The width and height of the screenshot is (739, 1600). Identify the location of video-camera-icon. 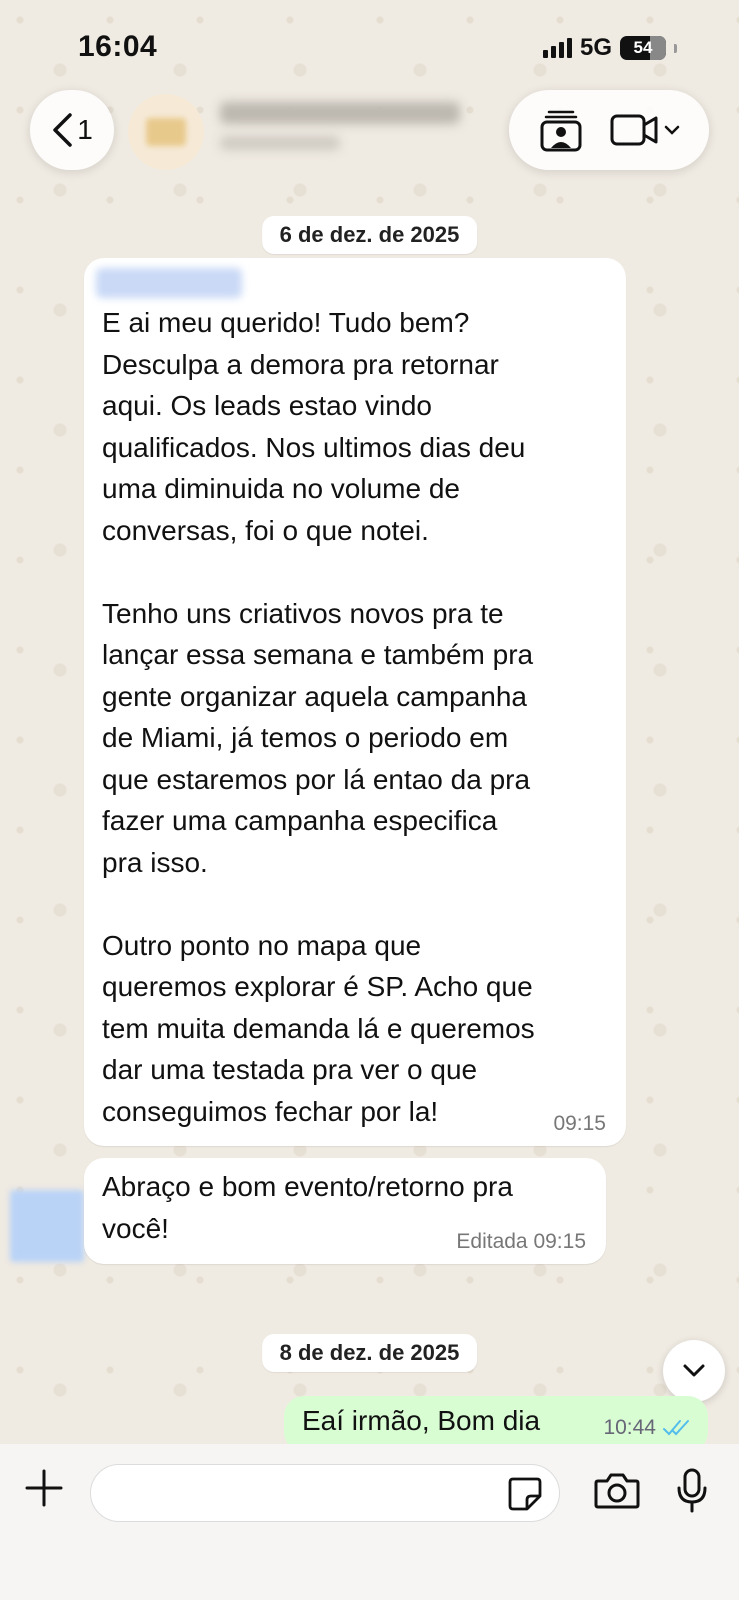
(633, 130).